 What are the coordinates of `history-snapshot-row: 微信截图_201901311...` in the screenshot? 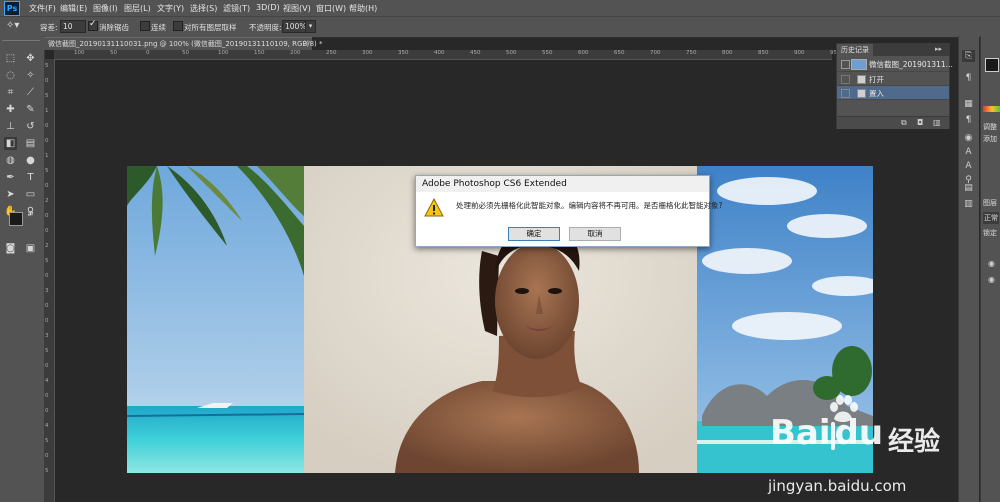 It's located at (895, 64).